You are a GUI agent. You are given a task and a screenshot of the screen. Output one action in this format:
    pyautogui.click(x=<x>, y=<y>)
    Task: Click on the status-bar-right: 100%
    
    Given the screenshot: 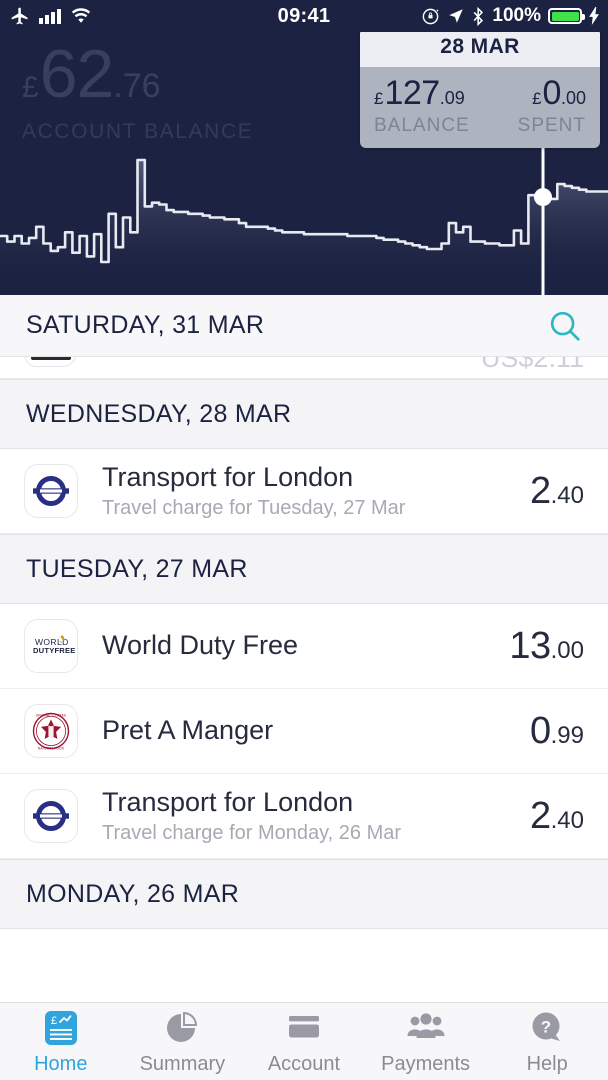 What is the action you would take?
    pyautogui.click(x=510, y=16)
    